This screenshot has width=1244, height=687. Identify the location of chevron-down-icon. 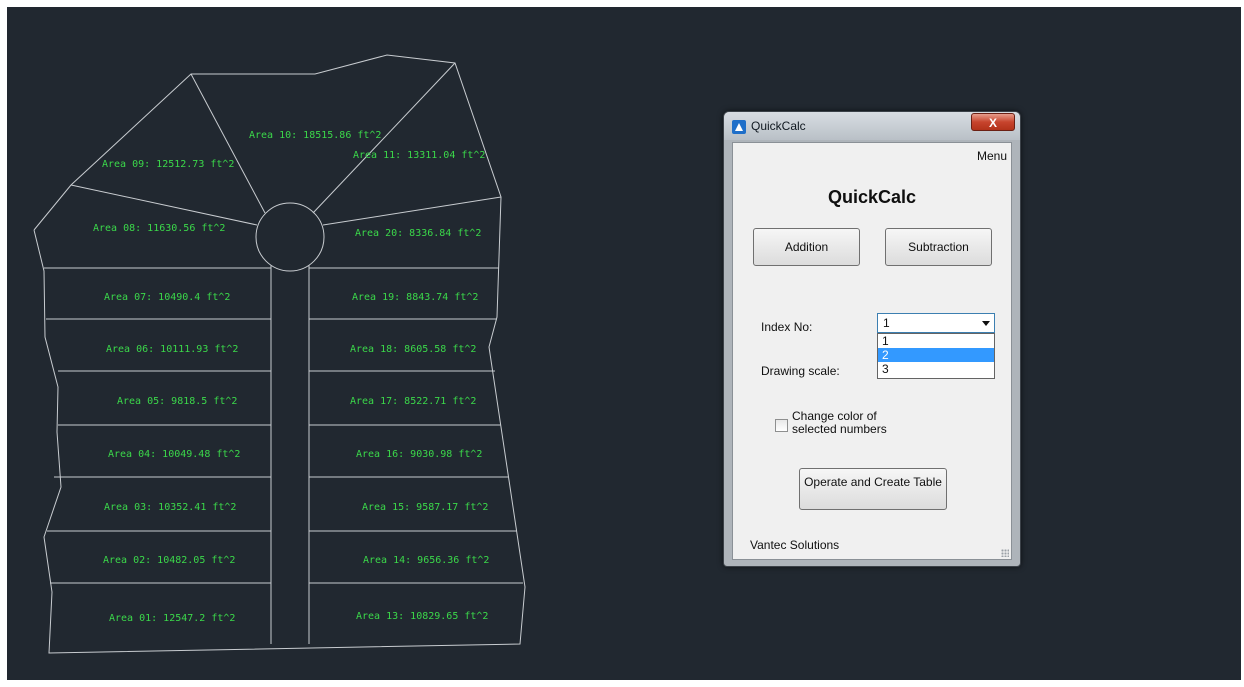
(986, 323).